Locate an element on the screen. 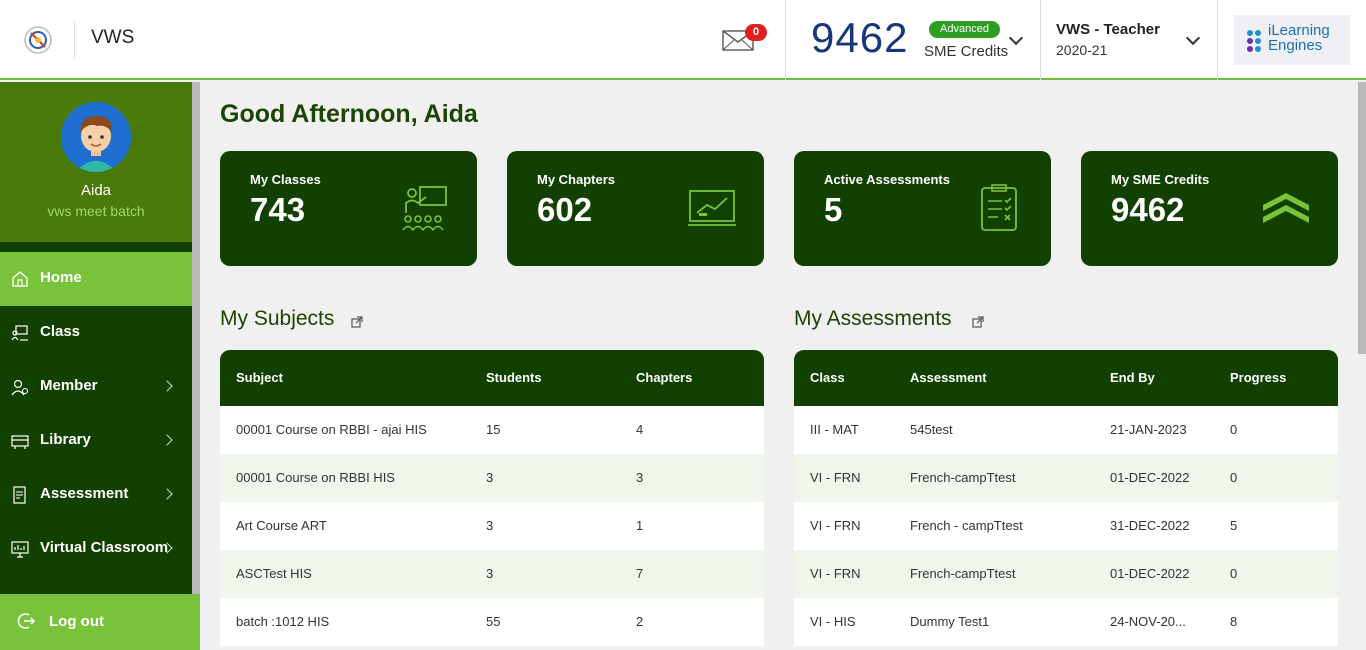 The height and width of the screenshot is (650, 1366). card-value: 5 is located at coordinates (833, 209).